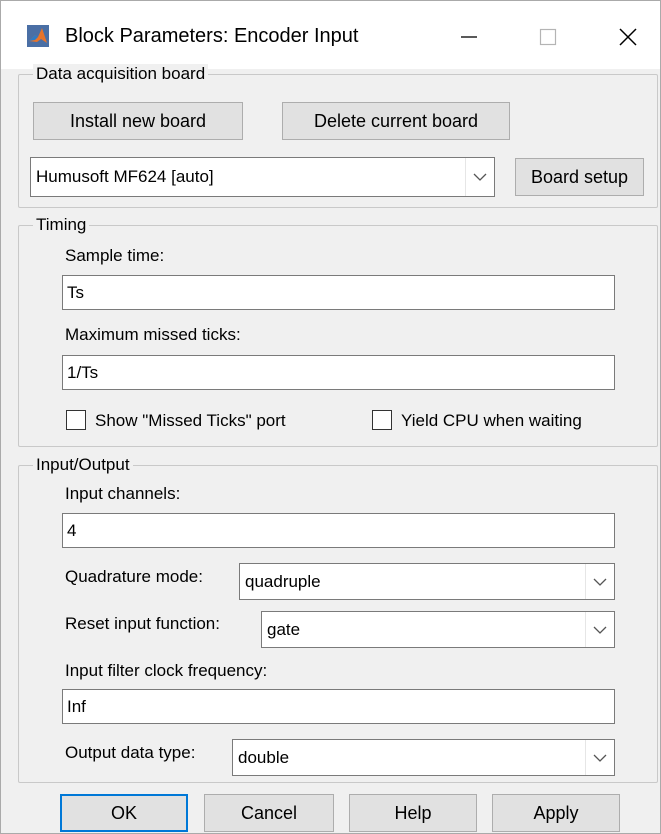  I want to click on sample-time-input: Ts, so click(338, 292).